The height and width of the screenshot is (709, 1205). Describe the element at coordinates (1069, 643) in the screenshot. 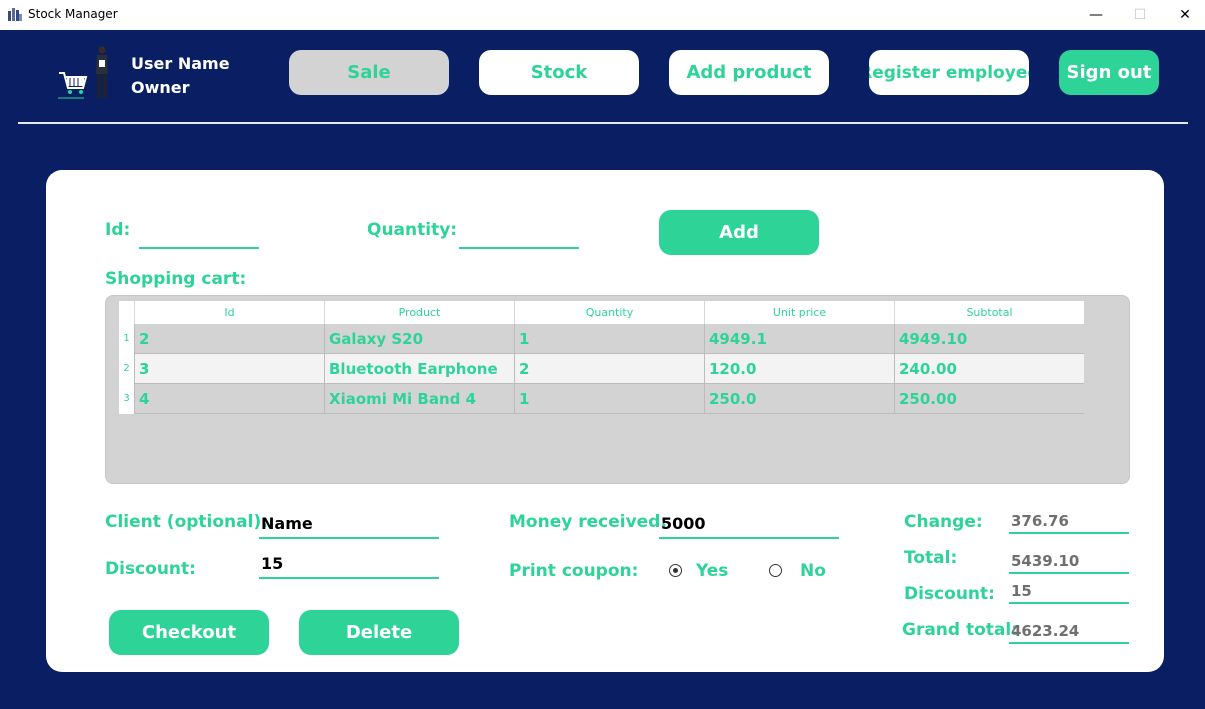

I see `grand-total-underline` at that location.